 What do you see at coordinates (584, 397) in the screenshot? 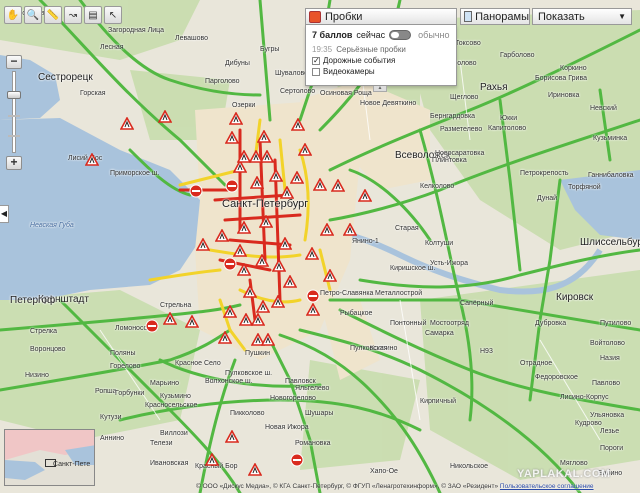
I see `map-label: Лисино-Корпус` at bounding box center [584, 397].